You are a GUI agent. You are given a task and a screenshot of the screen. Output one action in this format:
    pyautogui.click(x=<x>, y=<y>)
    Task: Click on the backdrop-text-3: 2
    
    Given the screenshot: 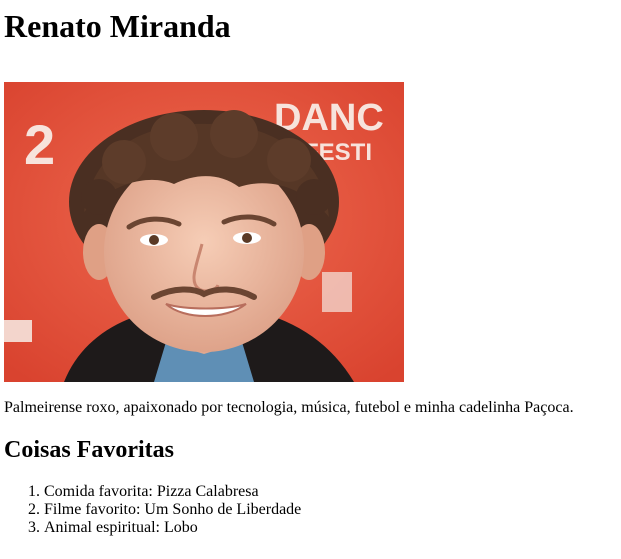 What is the action you would take?
    pyautogui.click(x=39, y=144)
    